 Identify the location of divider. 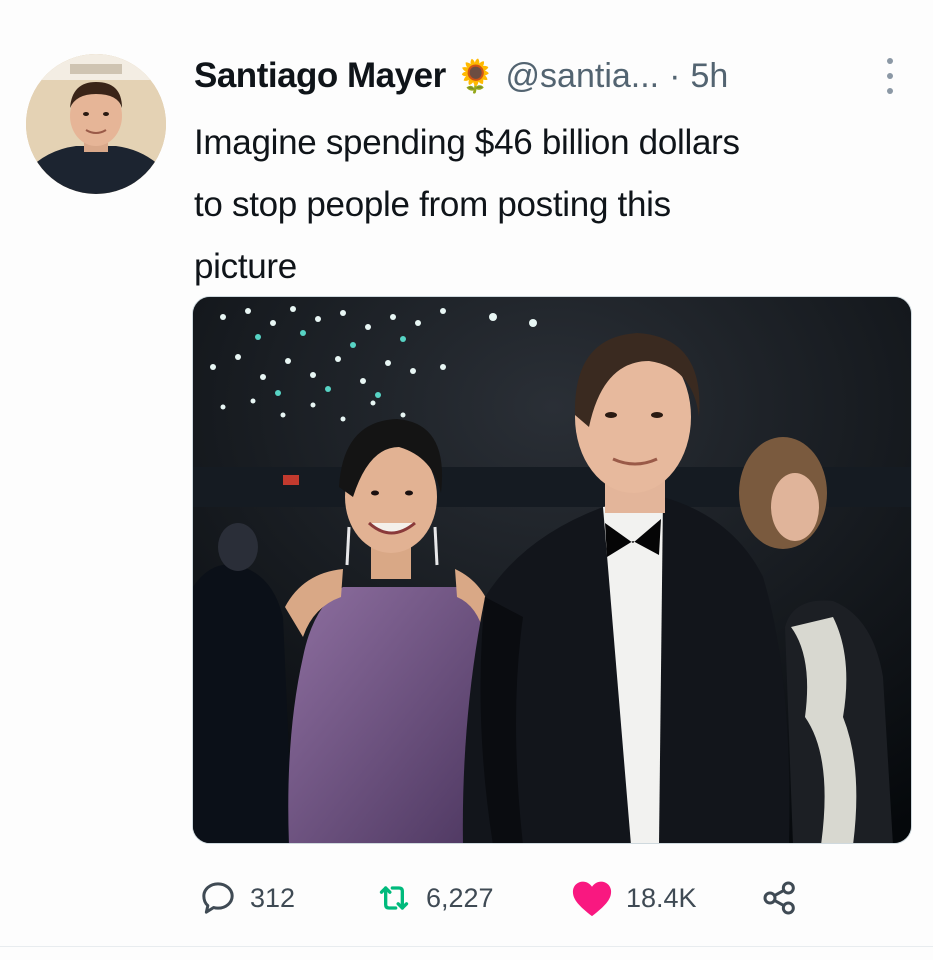
(466, 946).